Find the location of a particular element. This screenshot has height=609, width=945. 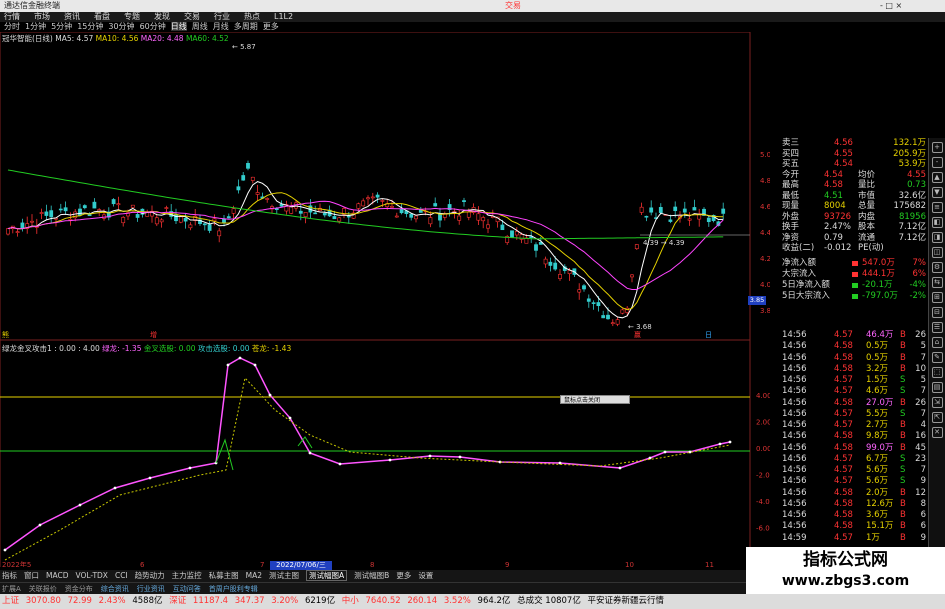

toolbar-tab: MACD is located at coordinates (57, 575).